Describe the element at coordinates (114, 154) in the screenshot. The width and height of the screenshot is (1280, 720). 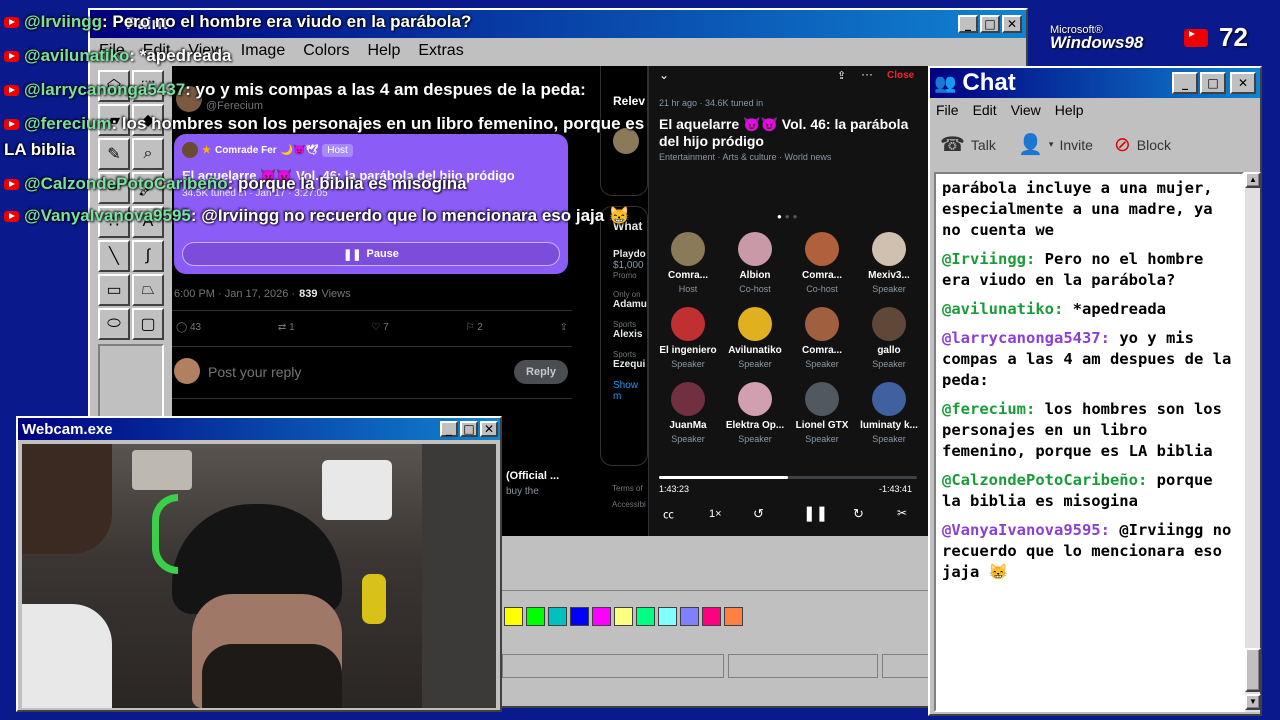
I see `picker-icon: ✎` at that location.